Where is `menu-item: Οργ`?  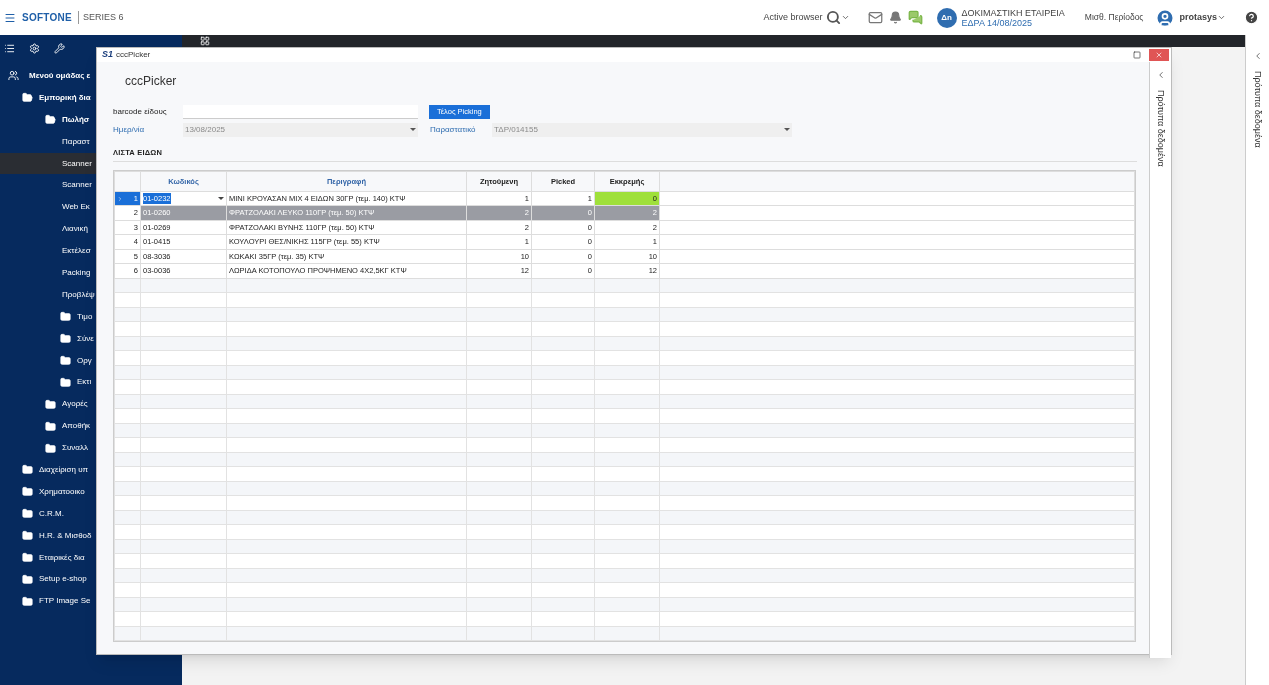 menu-item: Οργ is located at coordinates (91, 360).